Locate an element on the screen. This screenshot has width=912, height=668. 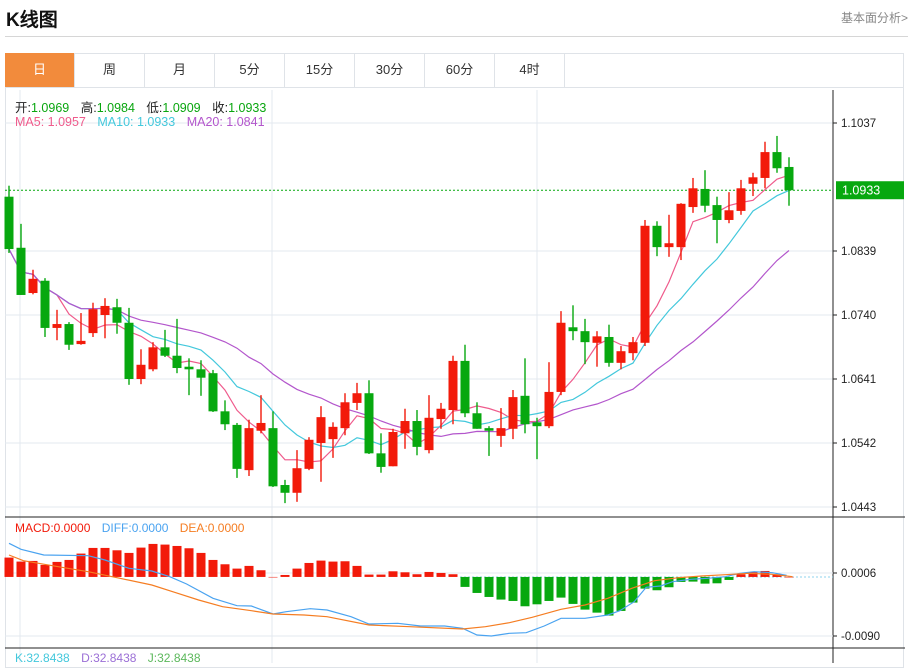
price-tick-label: 1.0839 is located at coordinates (858, 252).